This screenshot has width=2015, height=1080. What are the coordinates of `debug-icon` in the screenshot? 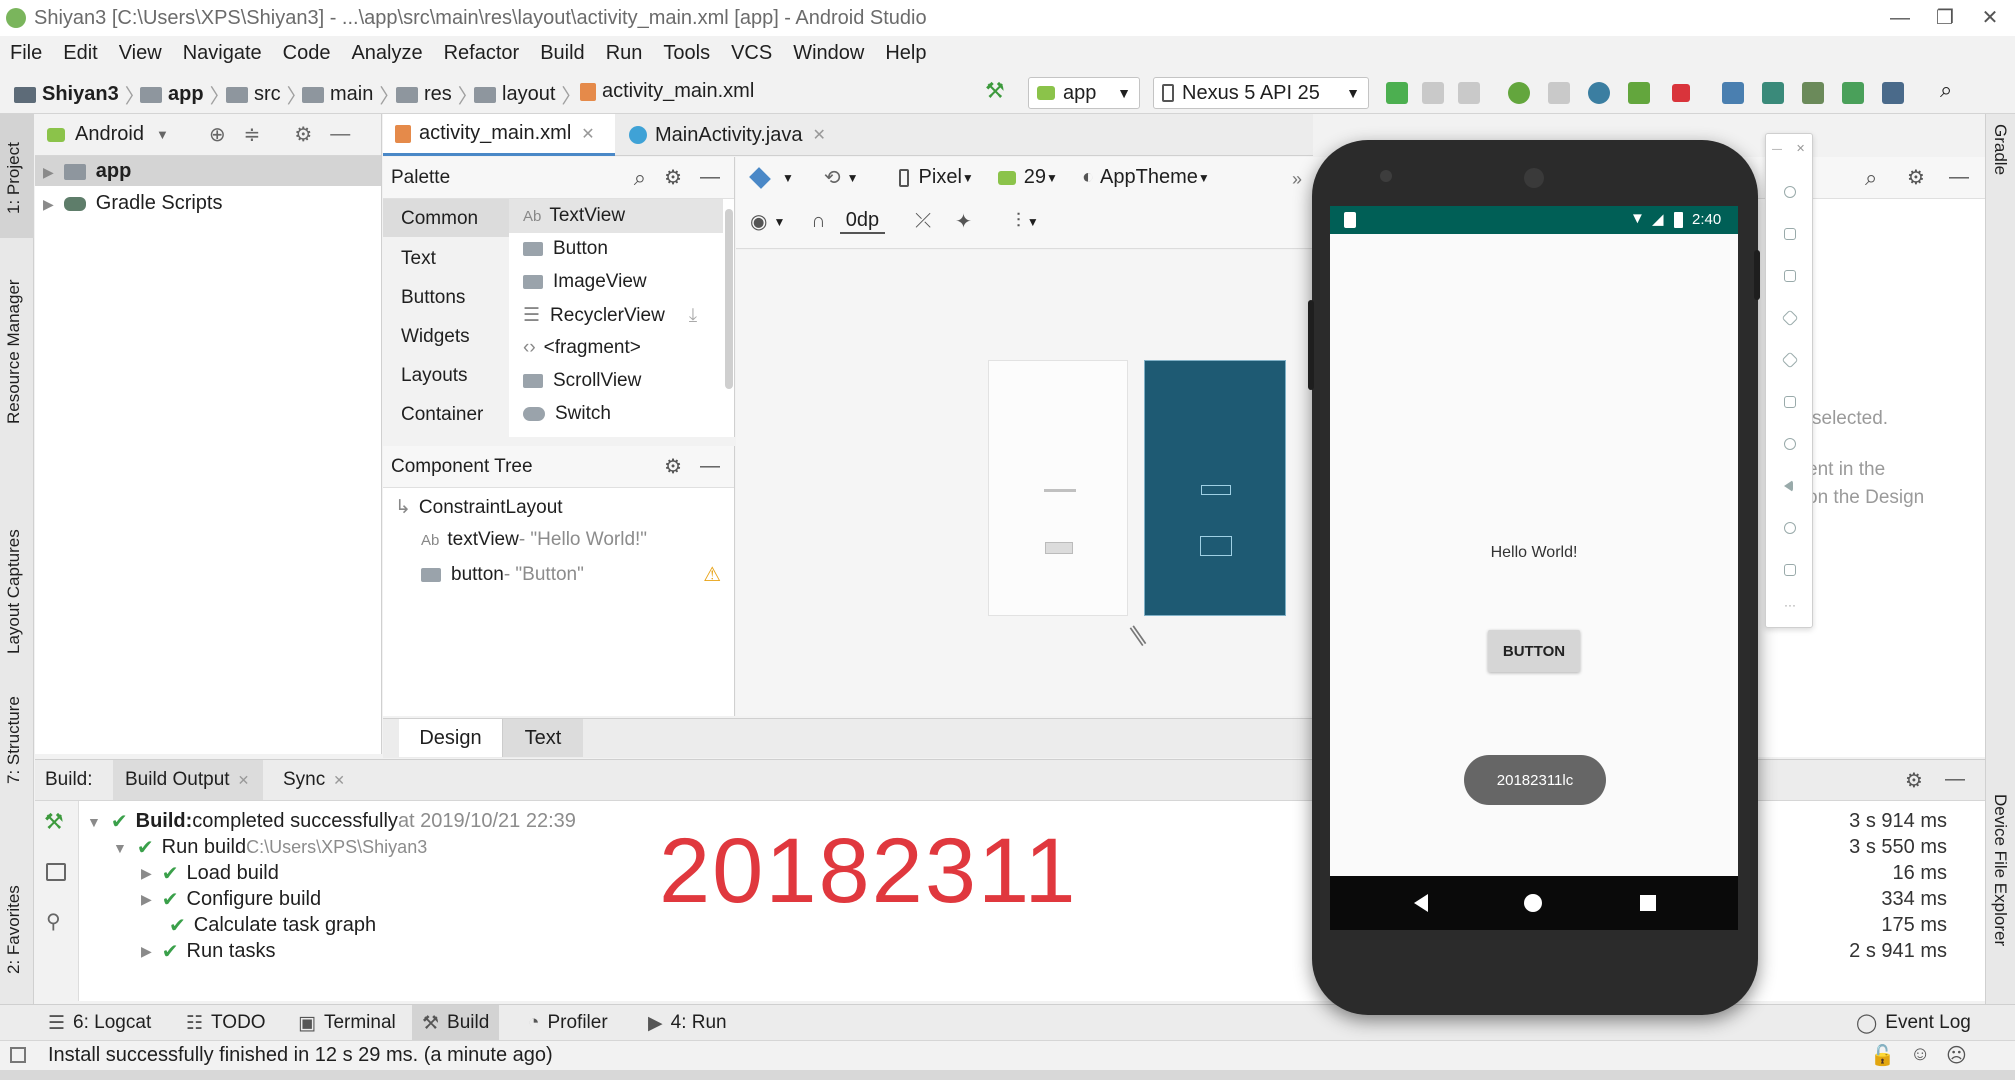 It's located at (1519, 93).